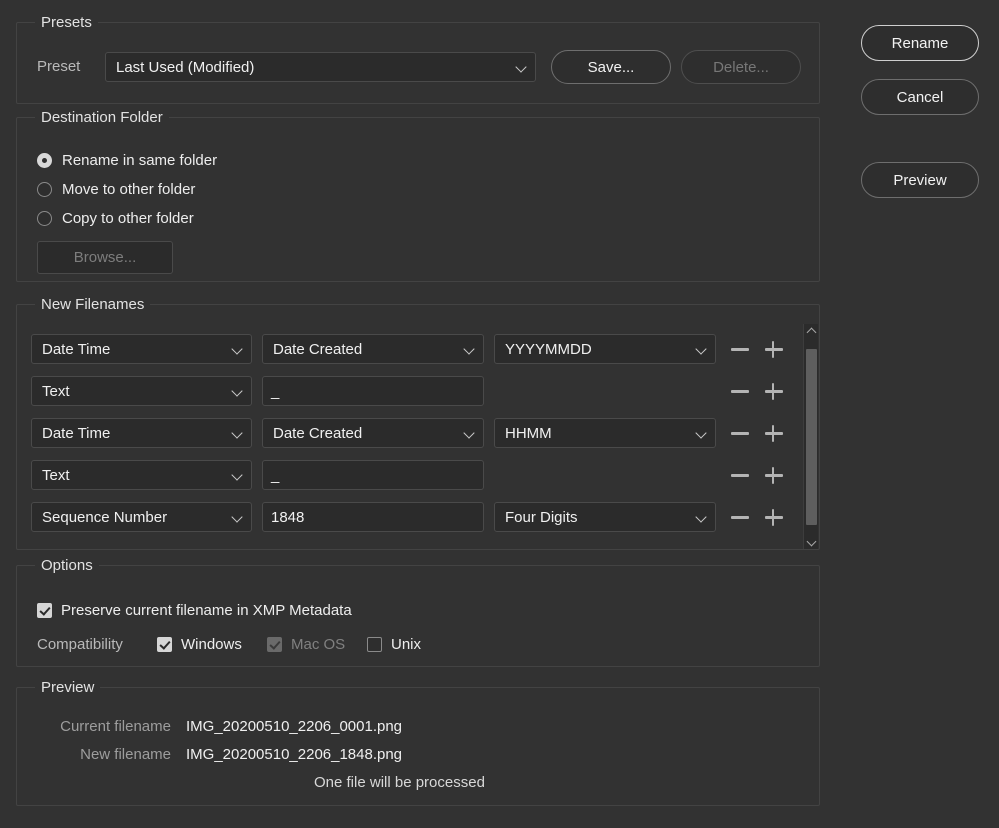  I want to click on radio-label: Rename in same folder, so click(140, 160).